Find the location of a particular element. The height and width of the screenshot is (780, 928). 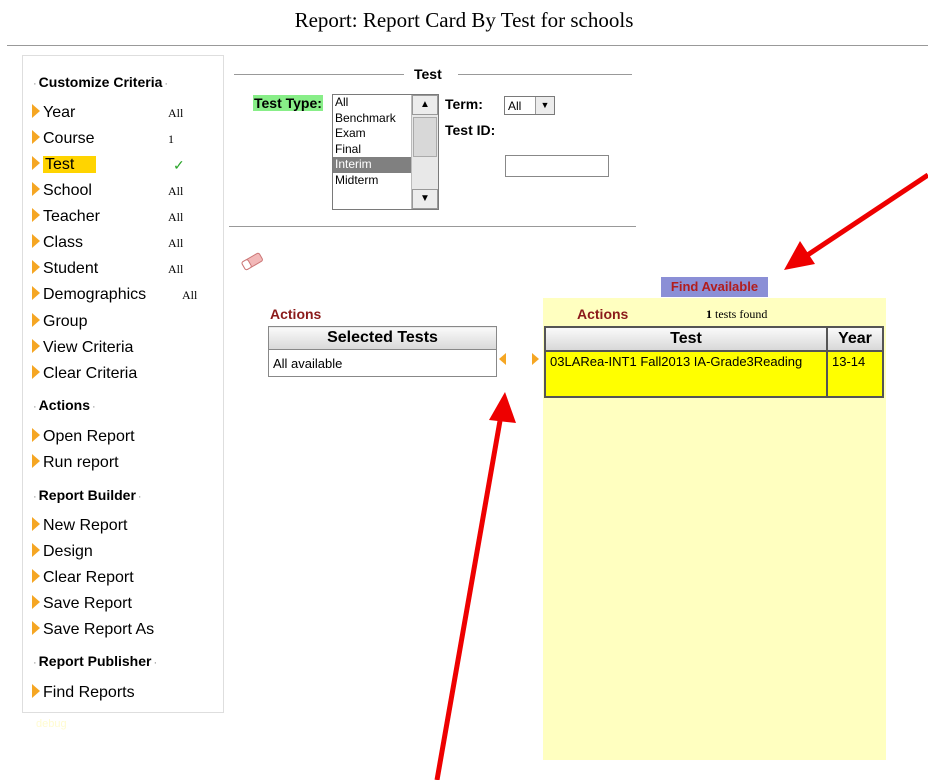

sidebar-item-year: Year All is located at coordinates (117, 113).